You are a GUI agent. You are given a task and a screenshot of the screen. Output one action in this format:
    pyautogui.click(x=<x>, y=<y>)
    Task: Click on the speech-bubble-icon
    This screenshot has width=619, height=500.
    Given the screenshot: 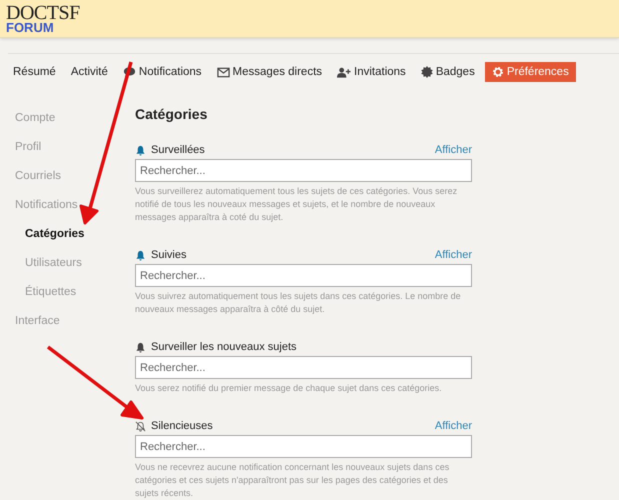 What is the action you would take?
    pyautogui.click(x=129, y=72)
    